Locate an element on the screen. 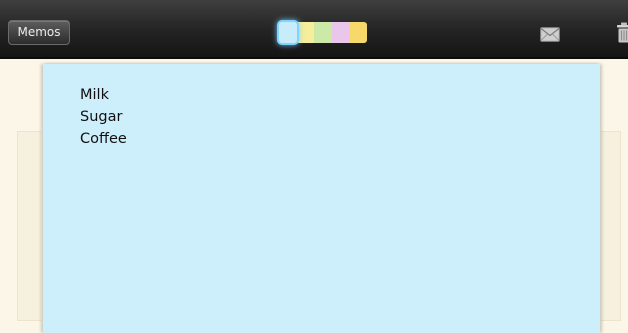 The width and height of the screenshot is (628, 333). trash-icon is located at coordinates (622, 32).